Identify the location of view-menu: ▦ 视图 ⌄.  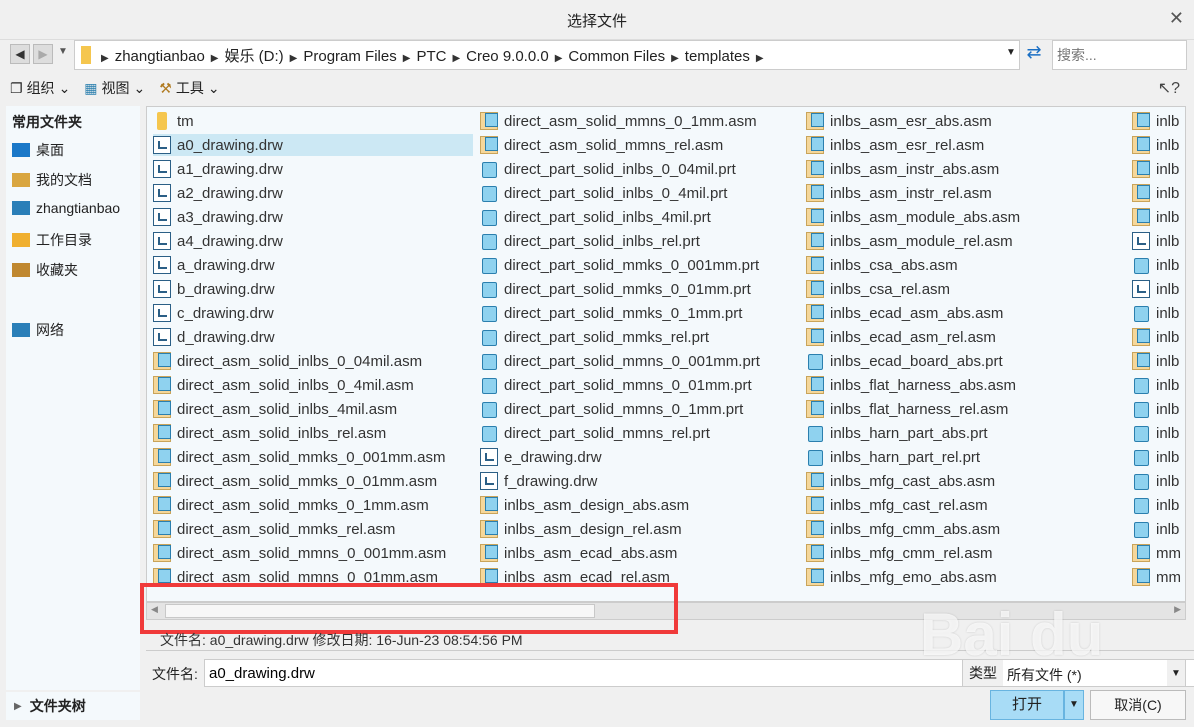
(114, 88).